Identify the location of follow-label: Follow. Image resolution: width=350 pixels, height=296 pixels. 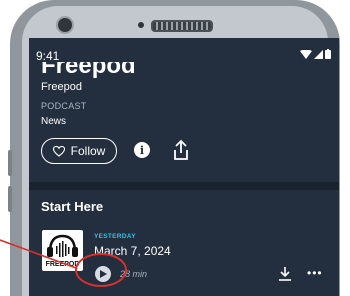
(88, 151).